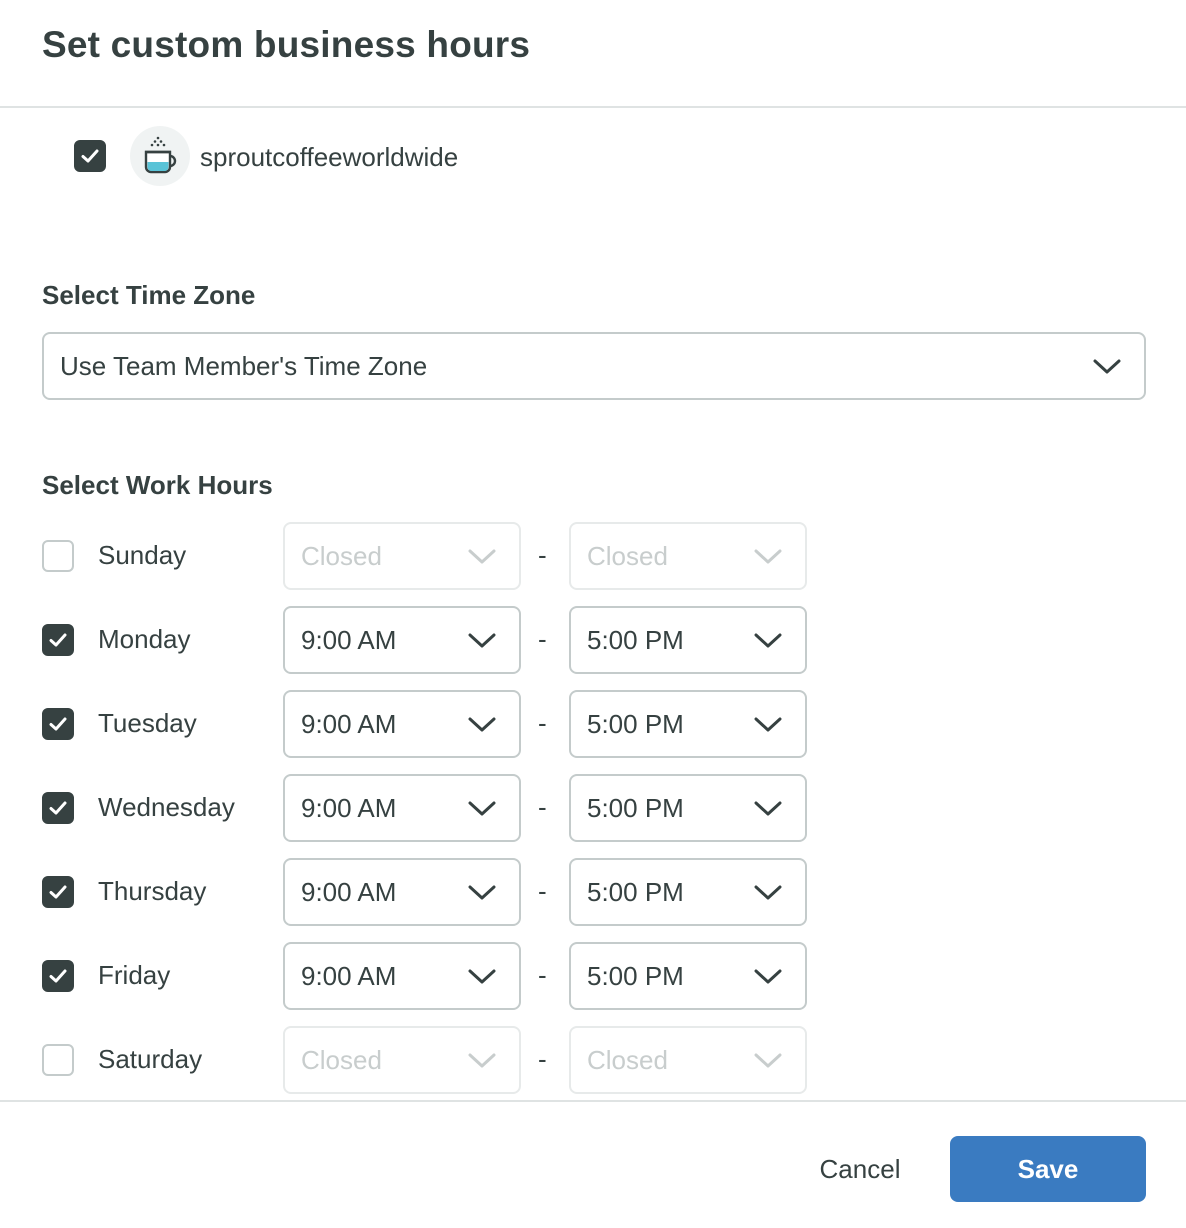 The width and height of the screenshot is (1186, 1228). Describe the element at coordinates (58, 1060) in the screenshot. I see `day-checkbox-saturday` at that location.